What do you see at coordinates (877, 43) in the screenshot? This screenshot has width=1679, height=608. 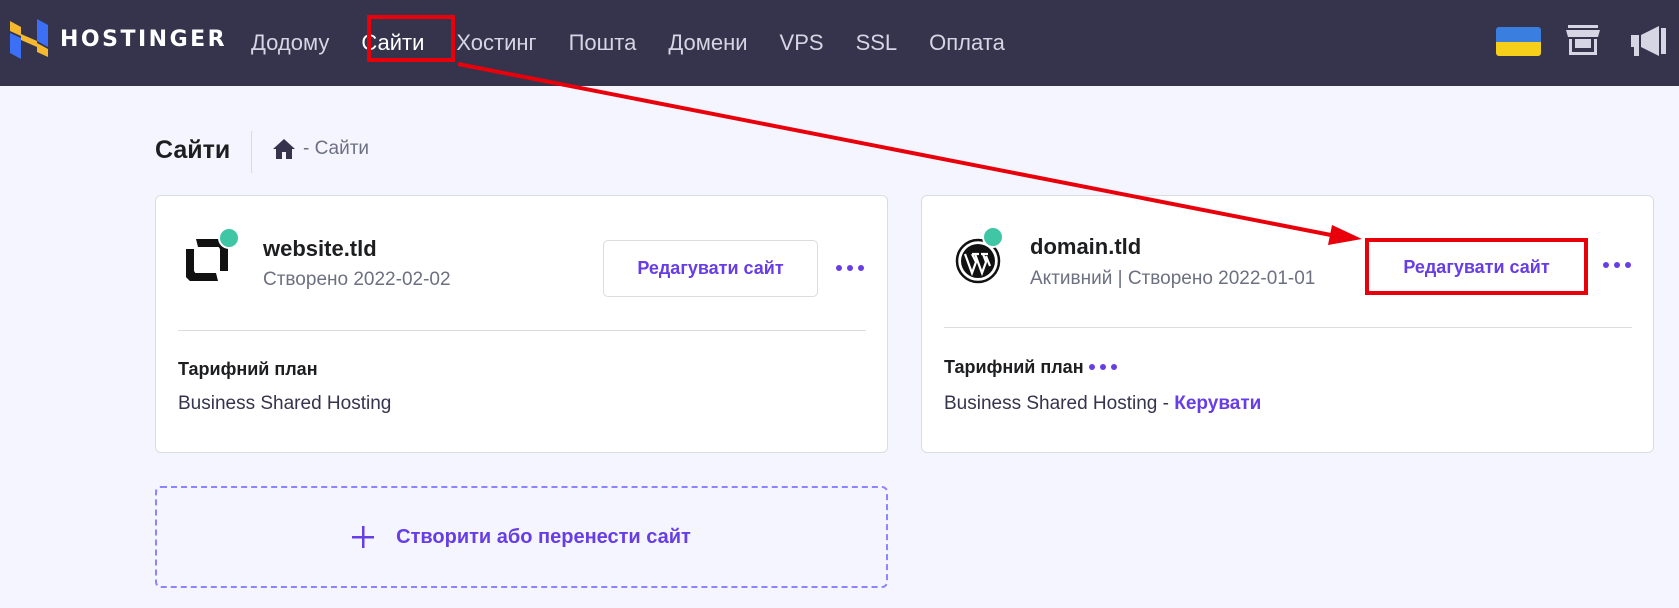 I see `nav-item-ssl: SSL` at bounding box center [877, 43].